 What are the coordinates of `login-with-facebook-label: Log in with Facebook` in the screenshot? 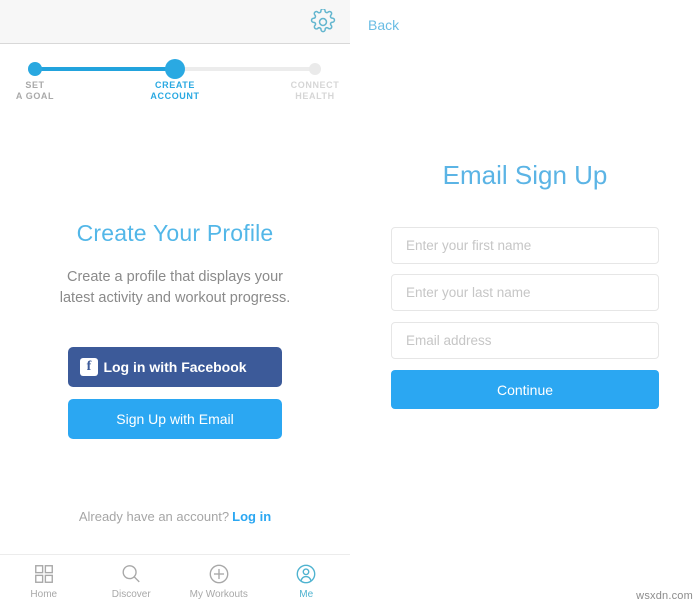 It's located at (175, 367).